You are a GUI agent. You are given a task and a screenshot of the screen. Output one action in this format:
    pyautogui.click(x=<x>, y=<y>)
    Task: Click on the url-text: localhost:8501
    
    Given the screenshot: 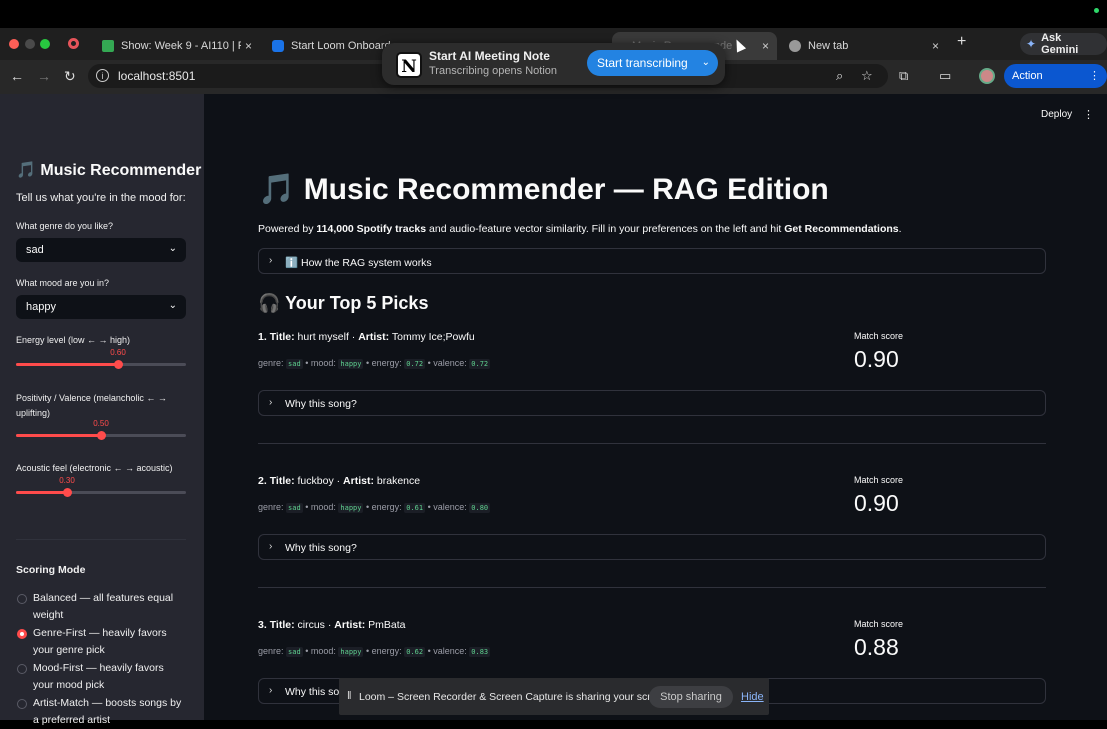 What is the action you would take?
    pyautogui.click(x=157, y=76)
    